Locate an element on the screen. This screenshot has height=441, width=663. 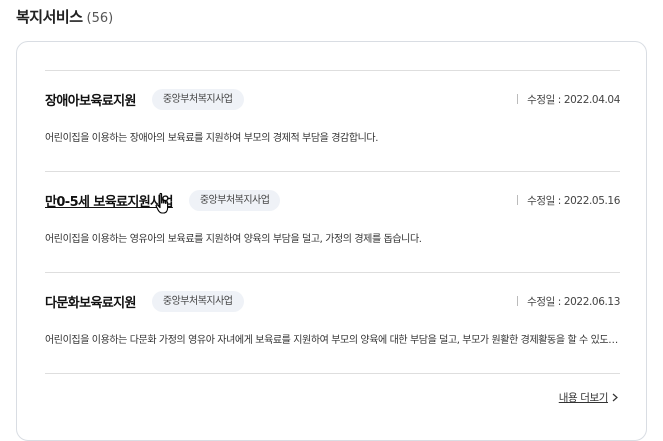
modified-date-text: 수정일 : 2022.04.04 is located at coordinates (573, 100).